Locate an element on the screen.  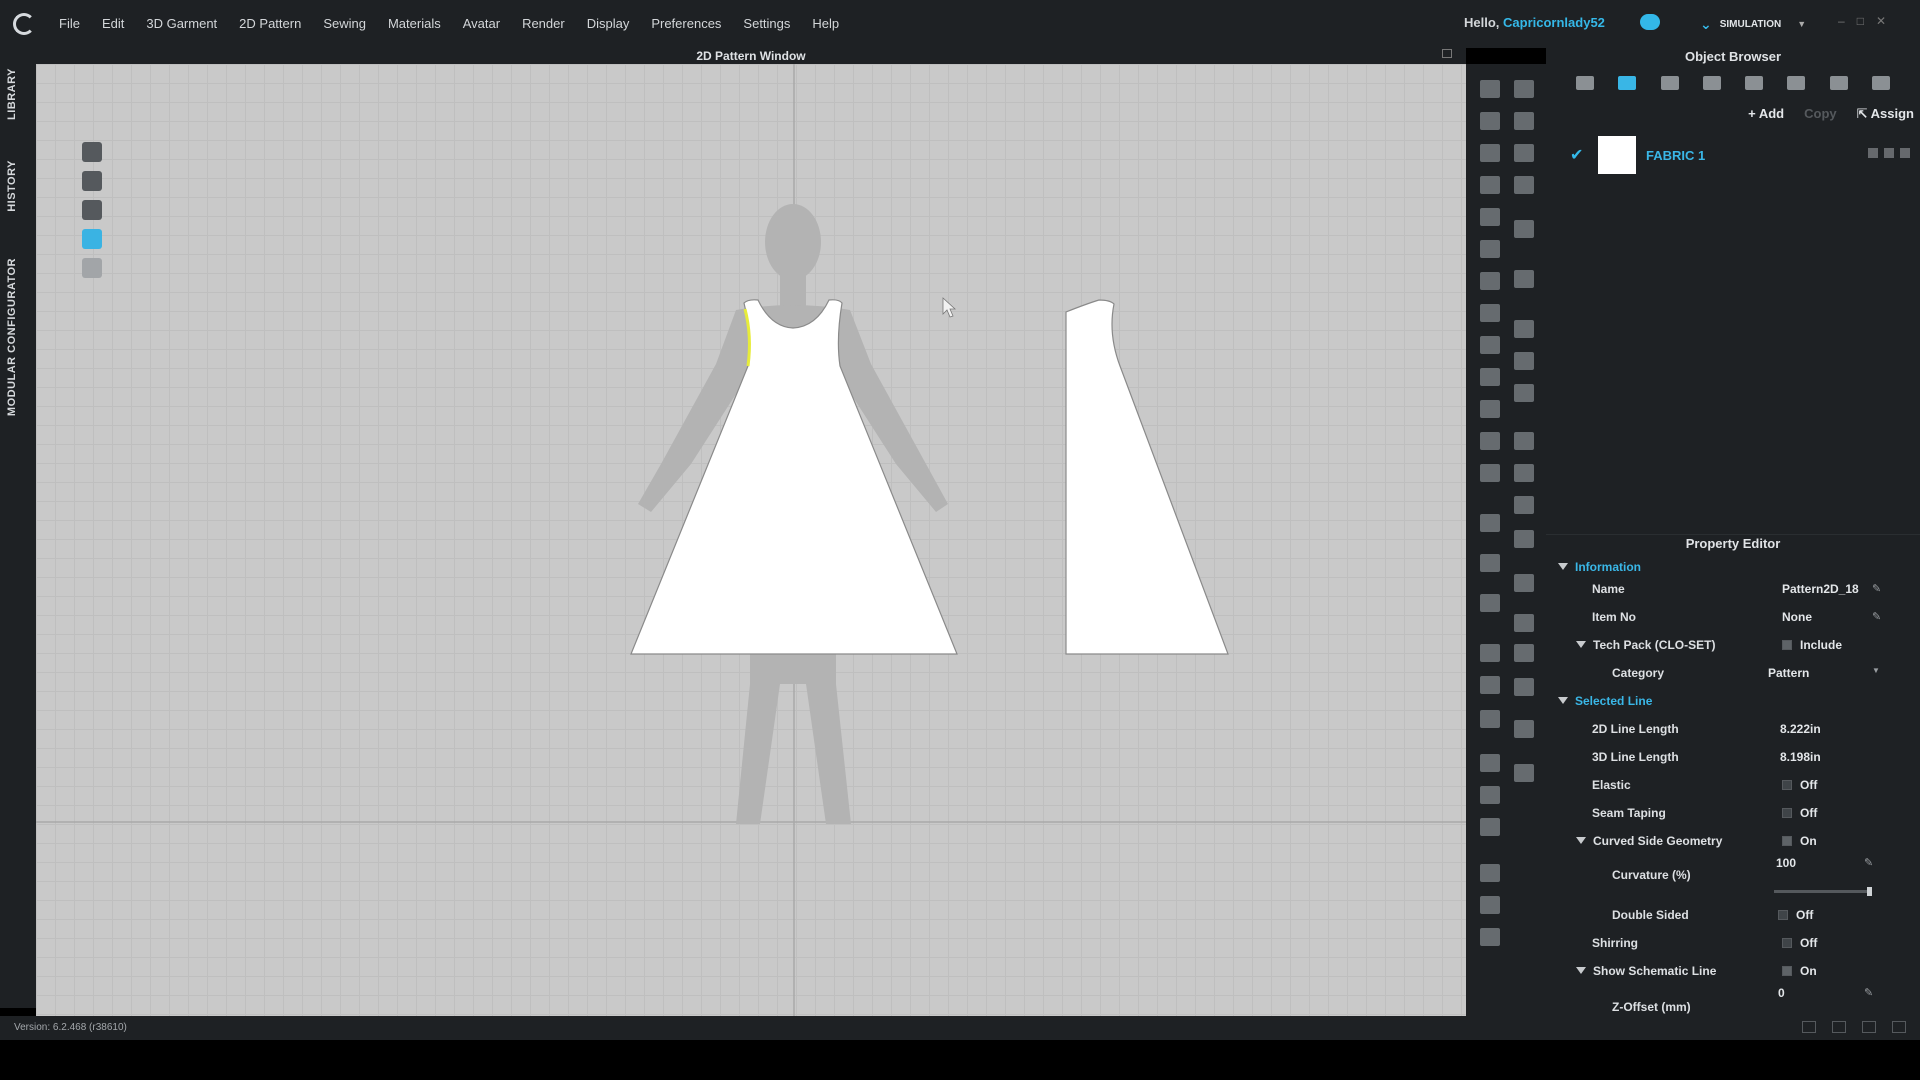
tool-hand-icon is located at coordinates (1490, 827).